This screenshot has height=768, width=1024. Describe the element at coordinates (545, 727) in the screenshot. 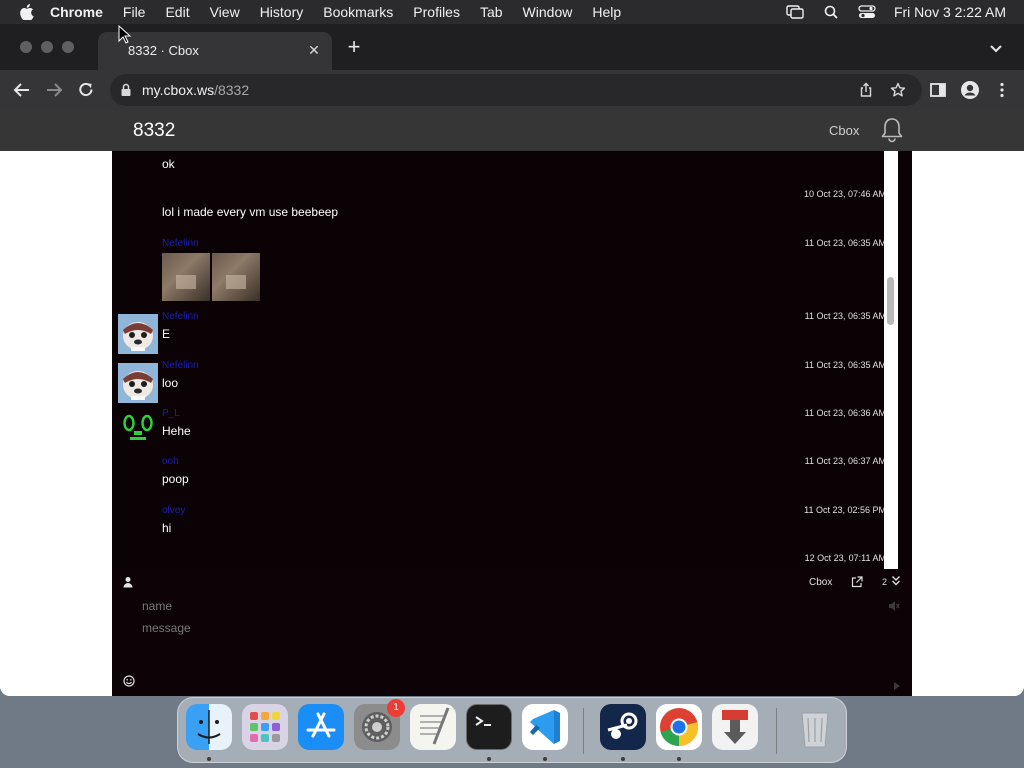

I see `dock-vscode-icon` at that location.